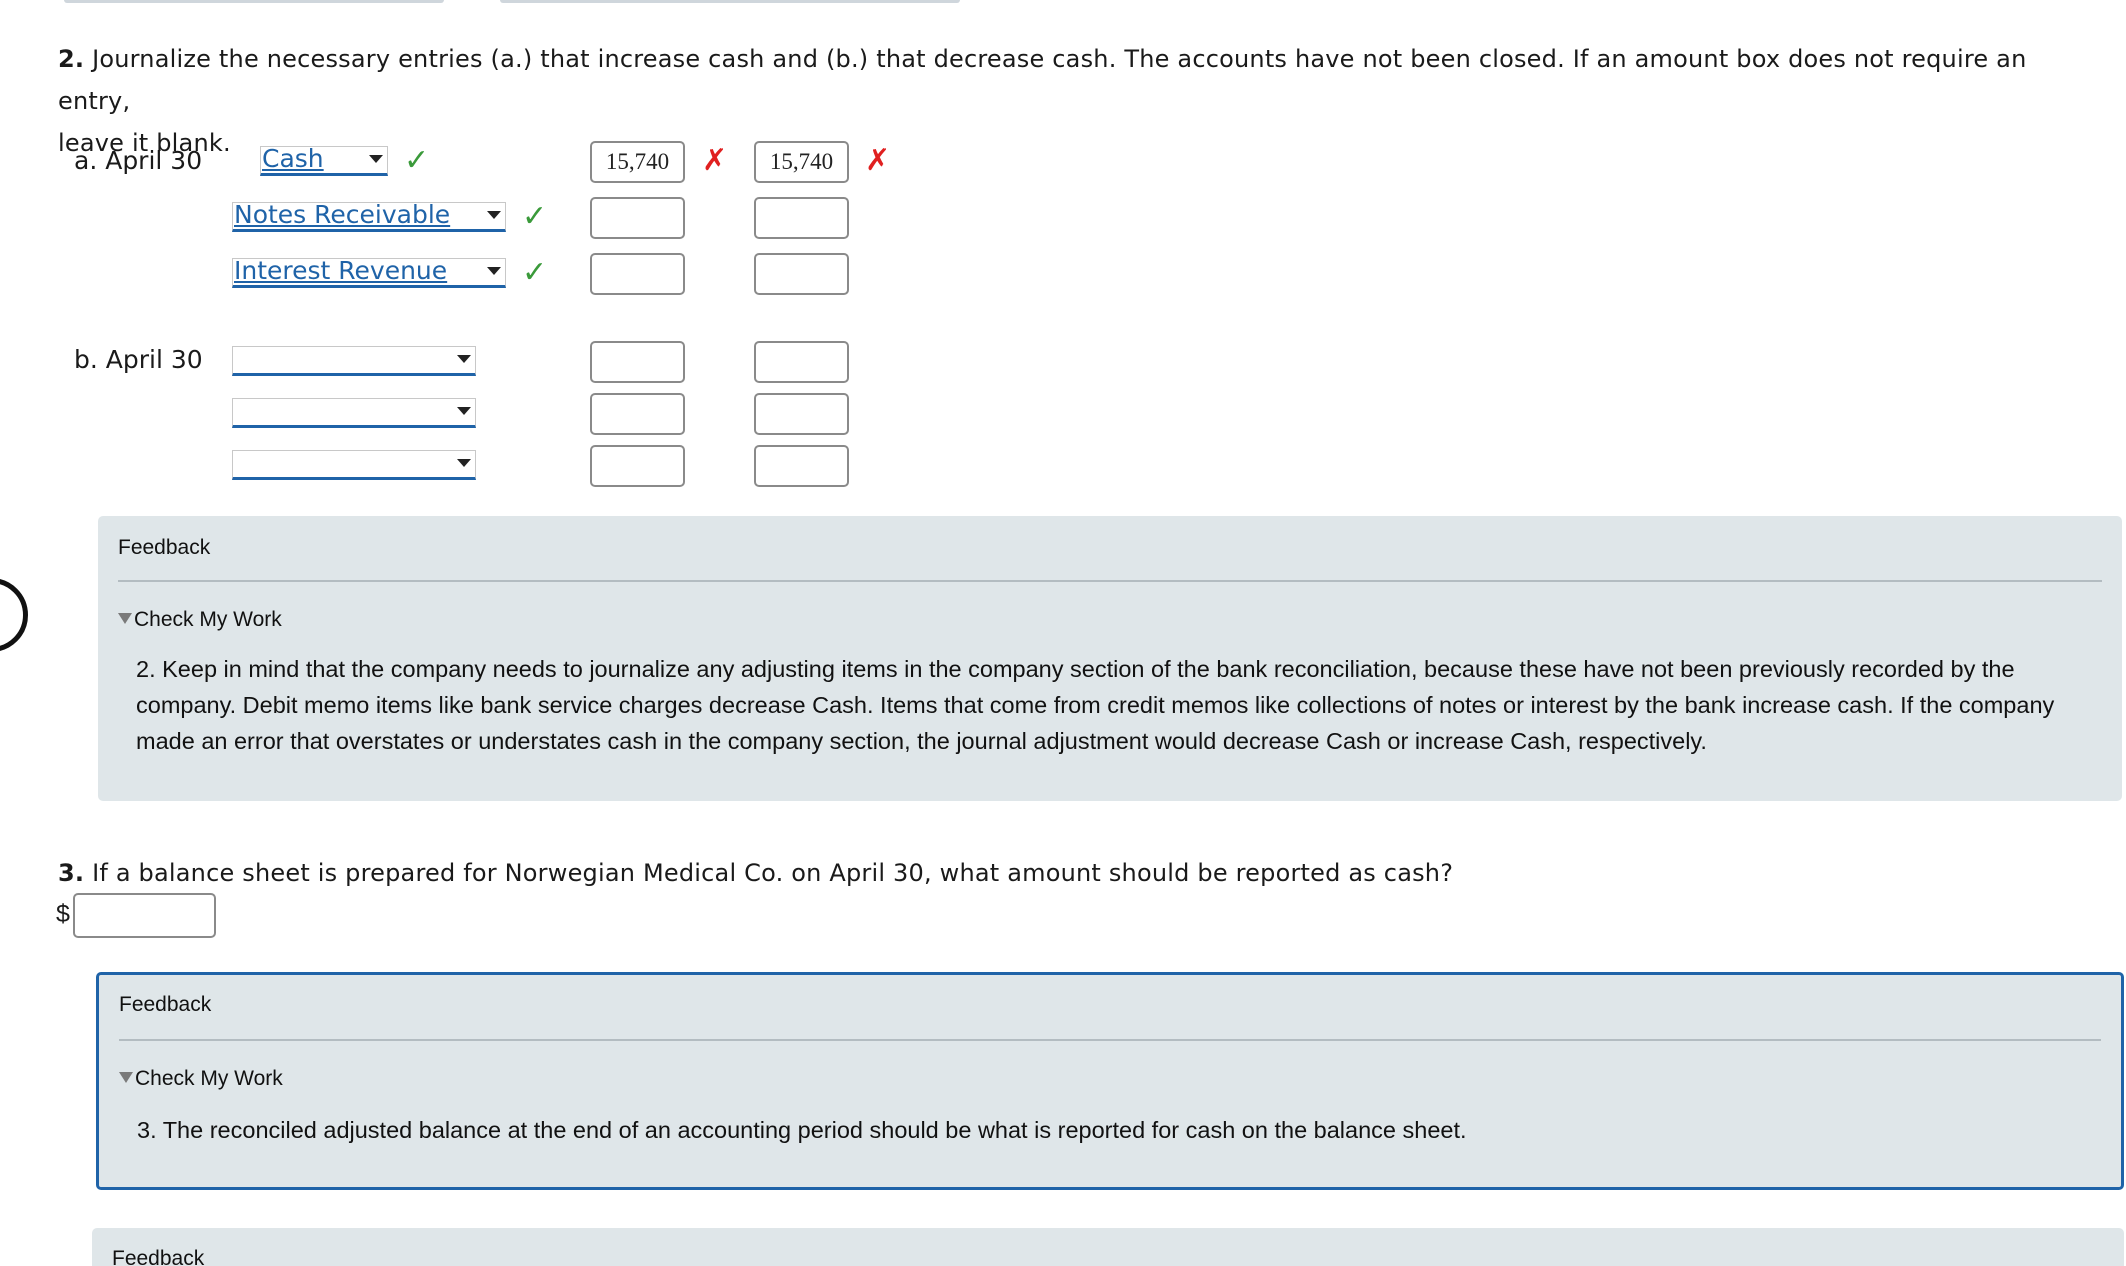 The height and width of the screenshot is (1266, 2126). Describe the element at coordinates (63, 914) in the screenshot. I see `currency-symbol: $` at that location.